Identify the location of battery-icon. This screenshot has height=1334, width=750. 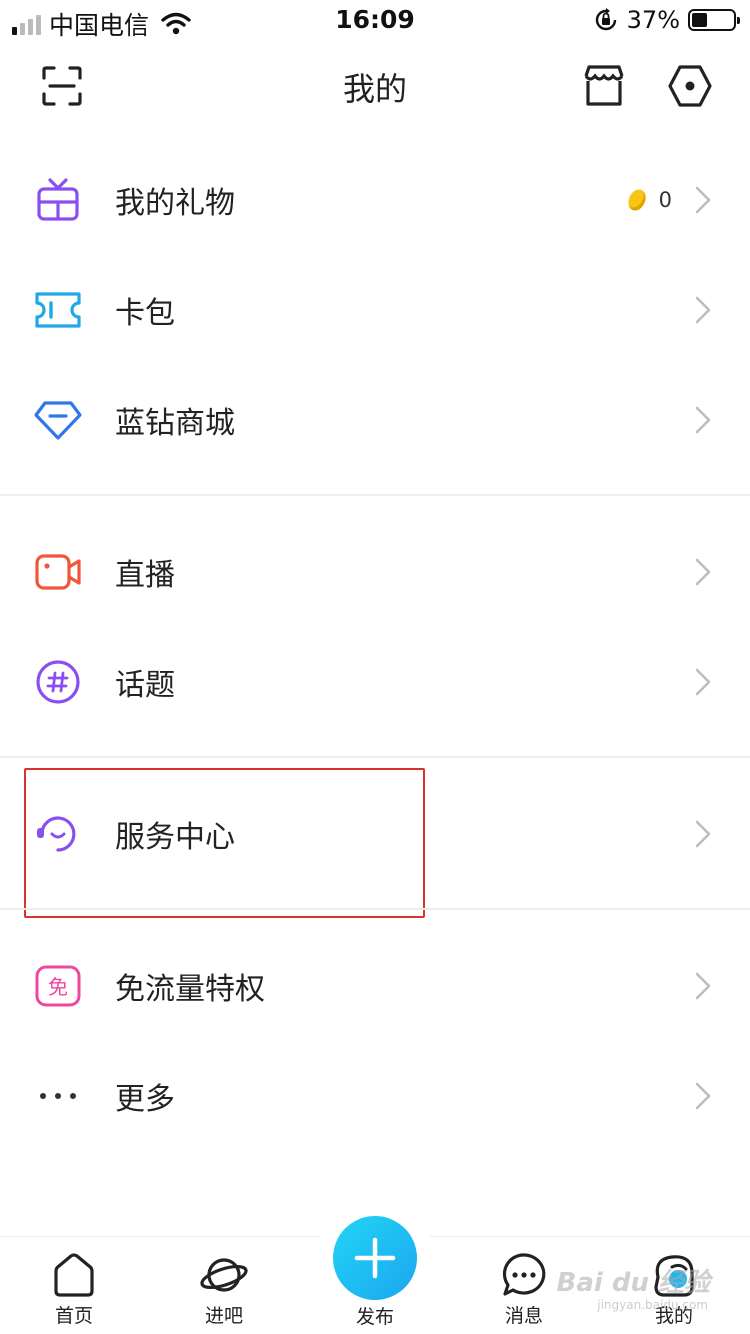
(714, 20).